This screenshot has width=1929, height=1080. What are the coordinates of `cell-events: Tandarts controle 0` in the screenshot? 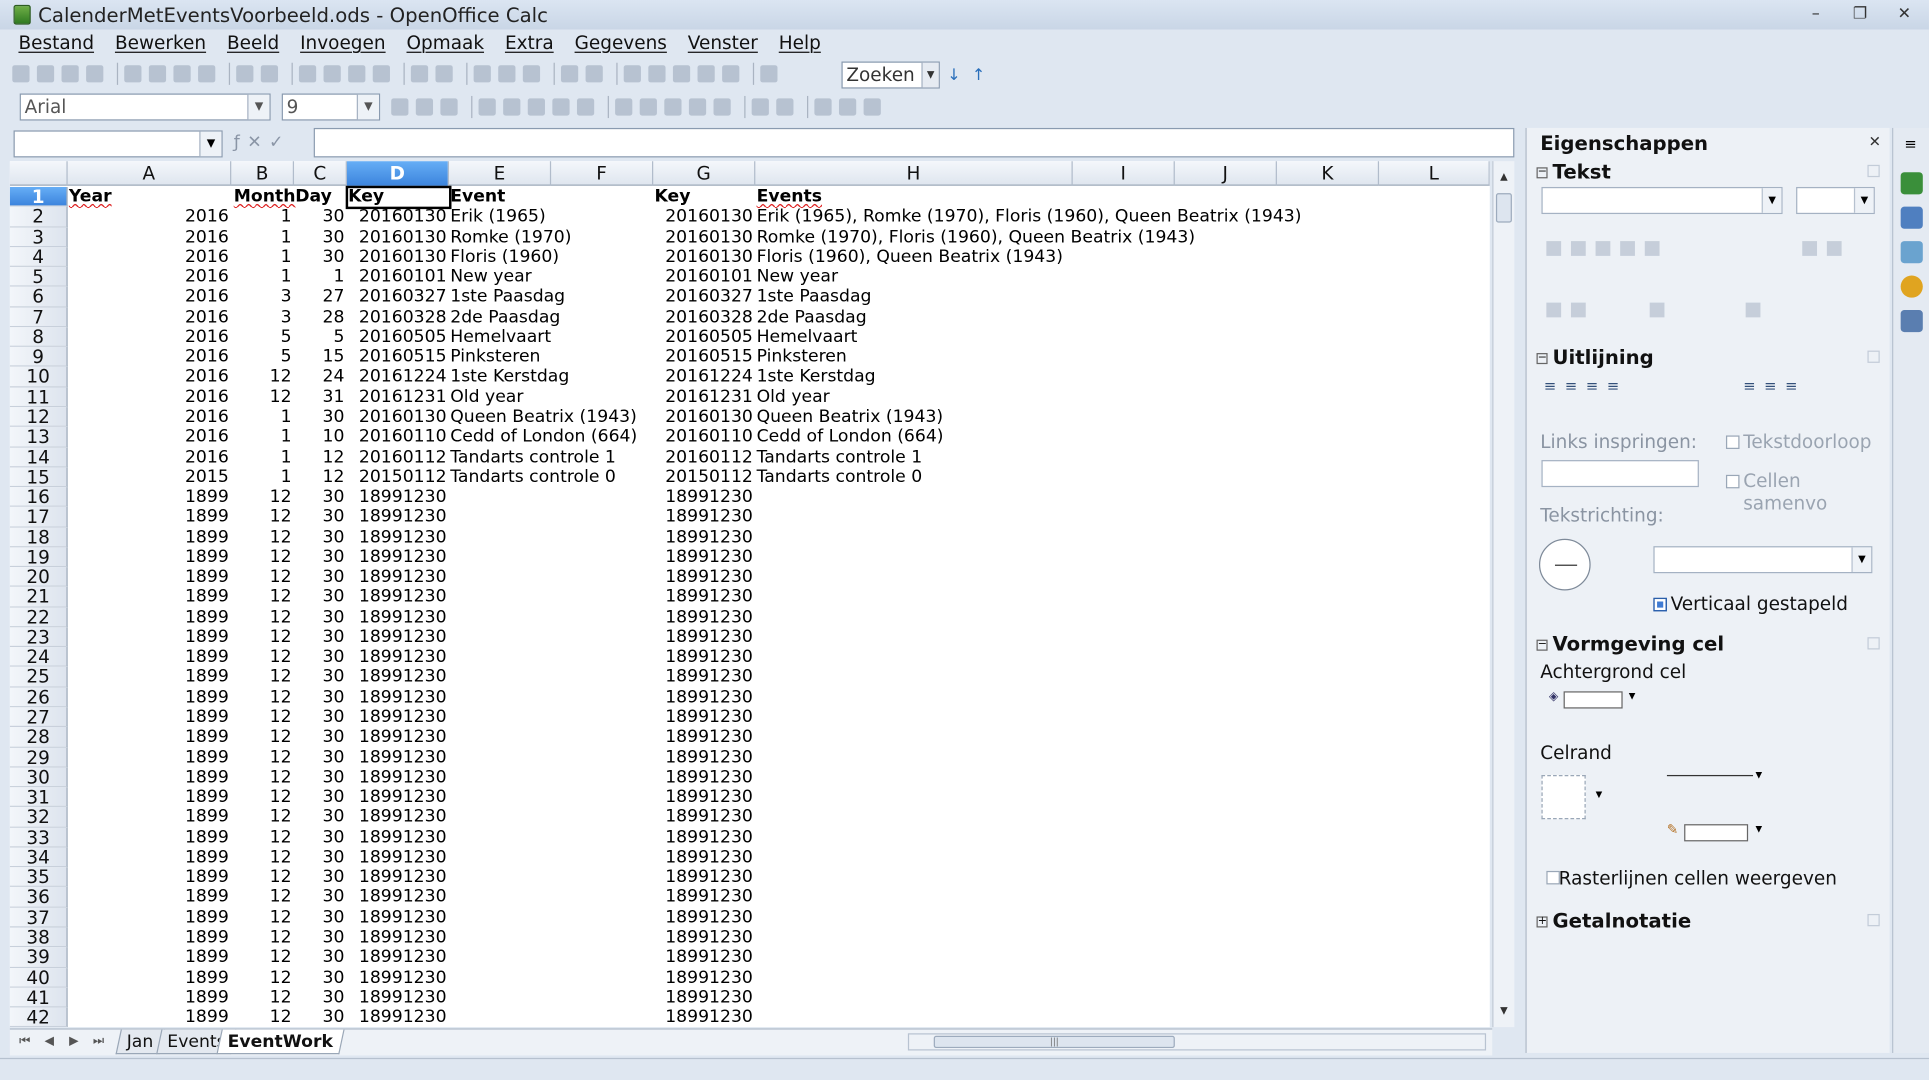 It's located at (840, 477).